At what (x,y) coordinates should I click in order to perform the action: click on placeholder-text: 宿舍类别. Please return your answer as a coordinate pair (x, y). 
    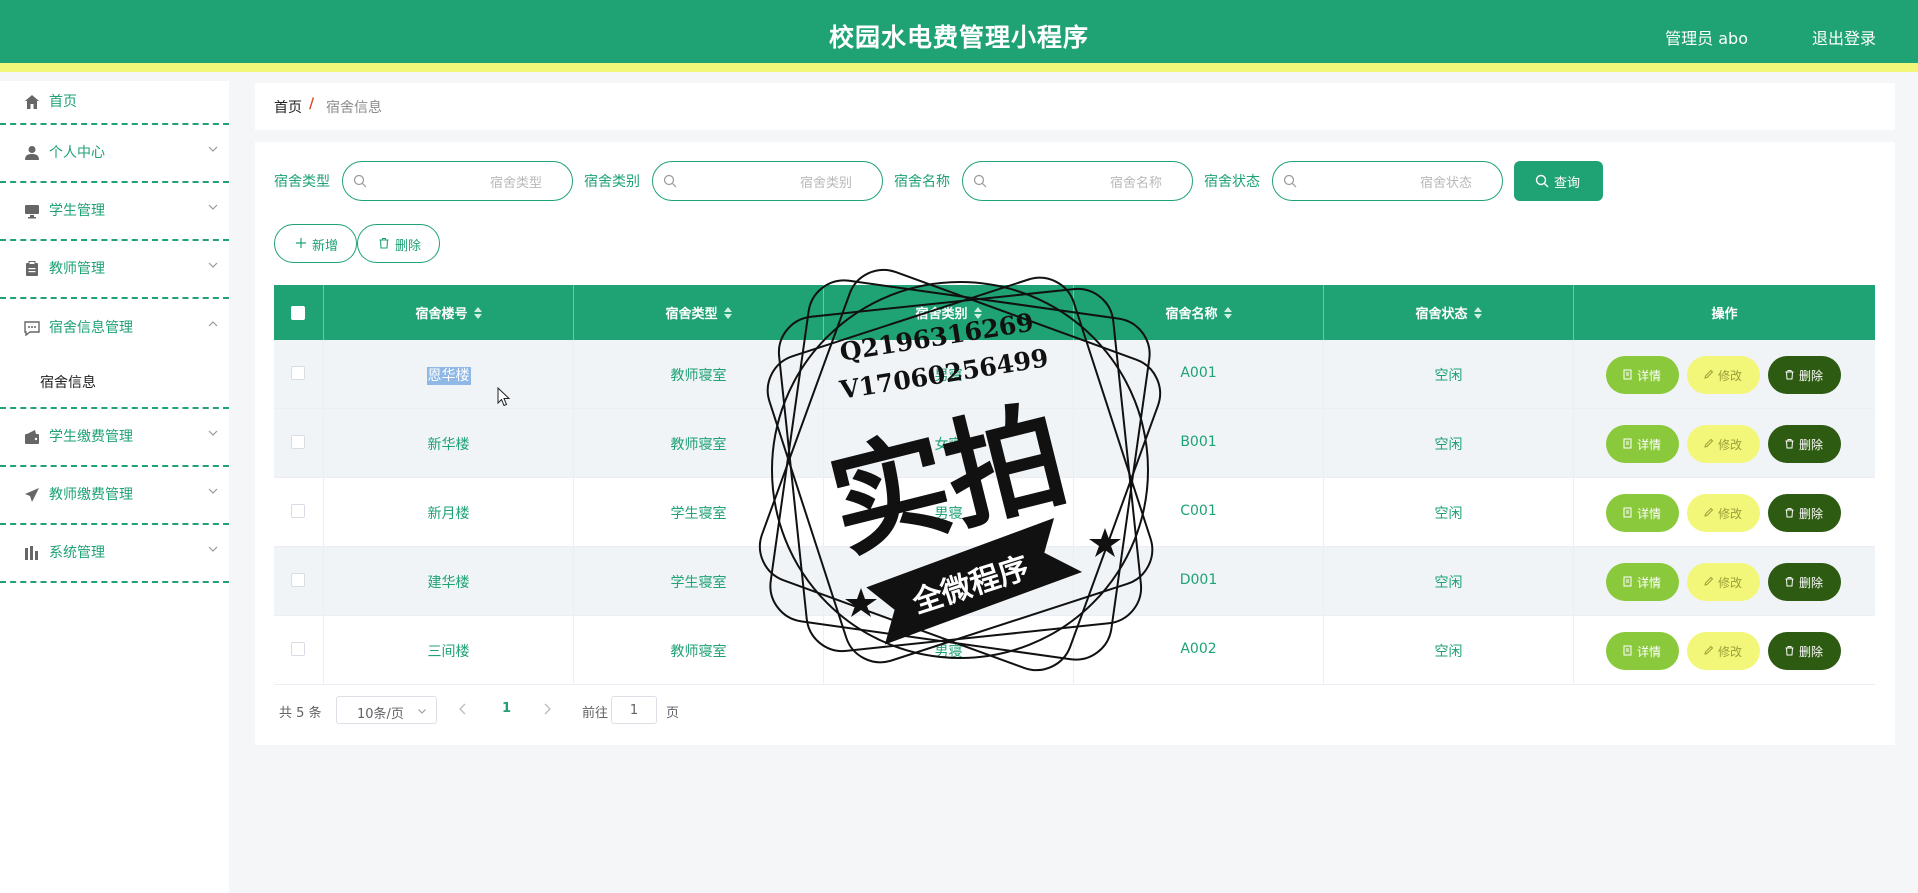
    Looking at the image, I should click on (825, 183).